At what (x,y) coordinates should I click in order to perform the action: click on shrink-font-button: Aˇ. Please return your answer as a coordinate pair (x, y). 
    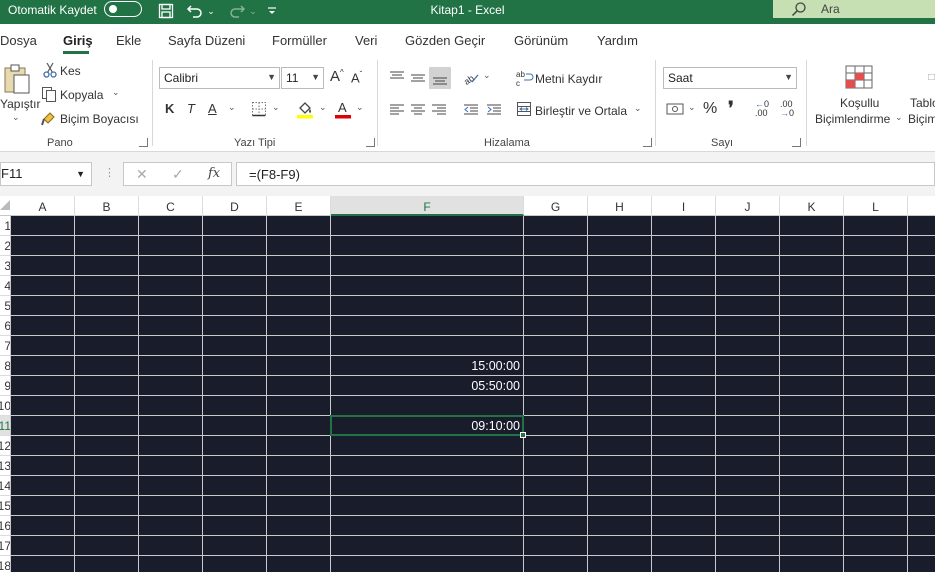
    Looking at the image, I should click on (356, 77).